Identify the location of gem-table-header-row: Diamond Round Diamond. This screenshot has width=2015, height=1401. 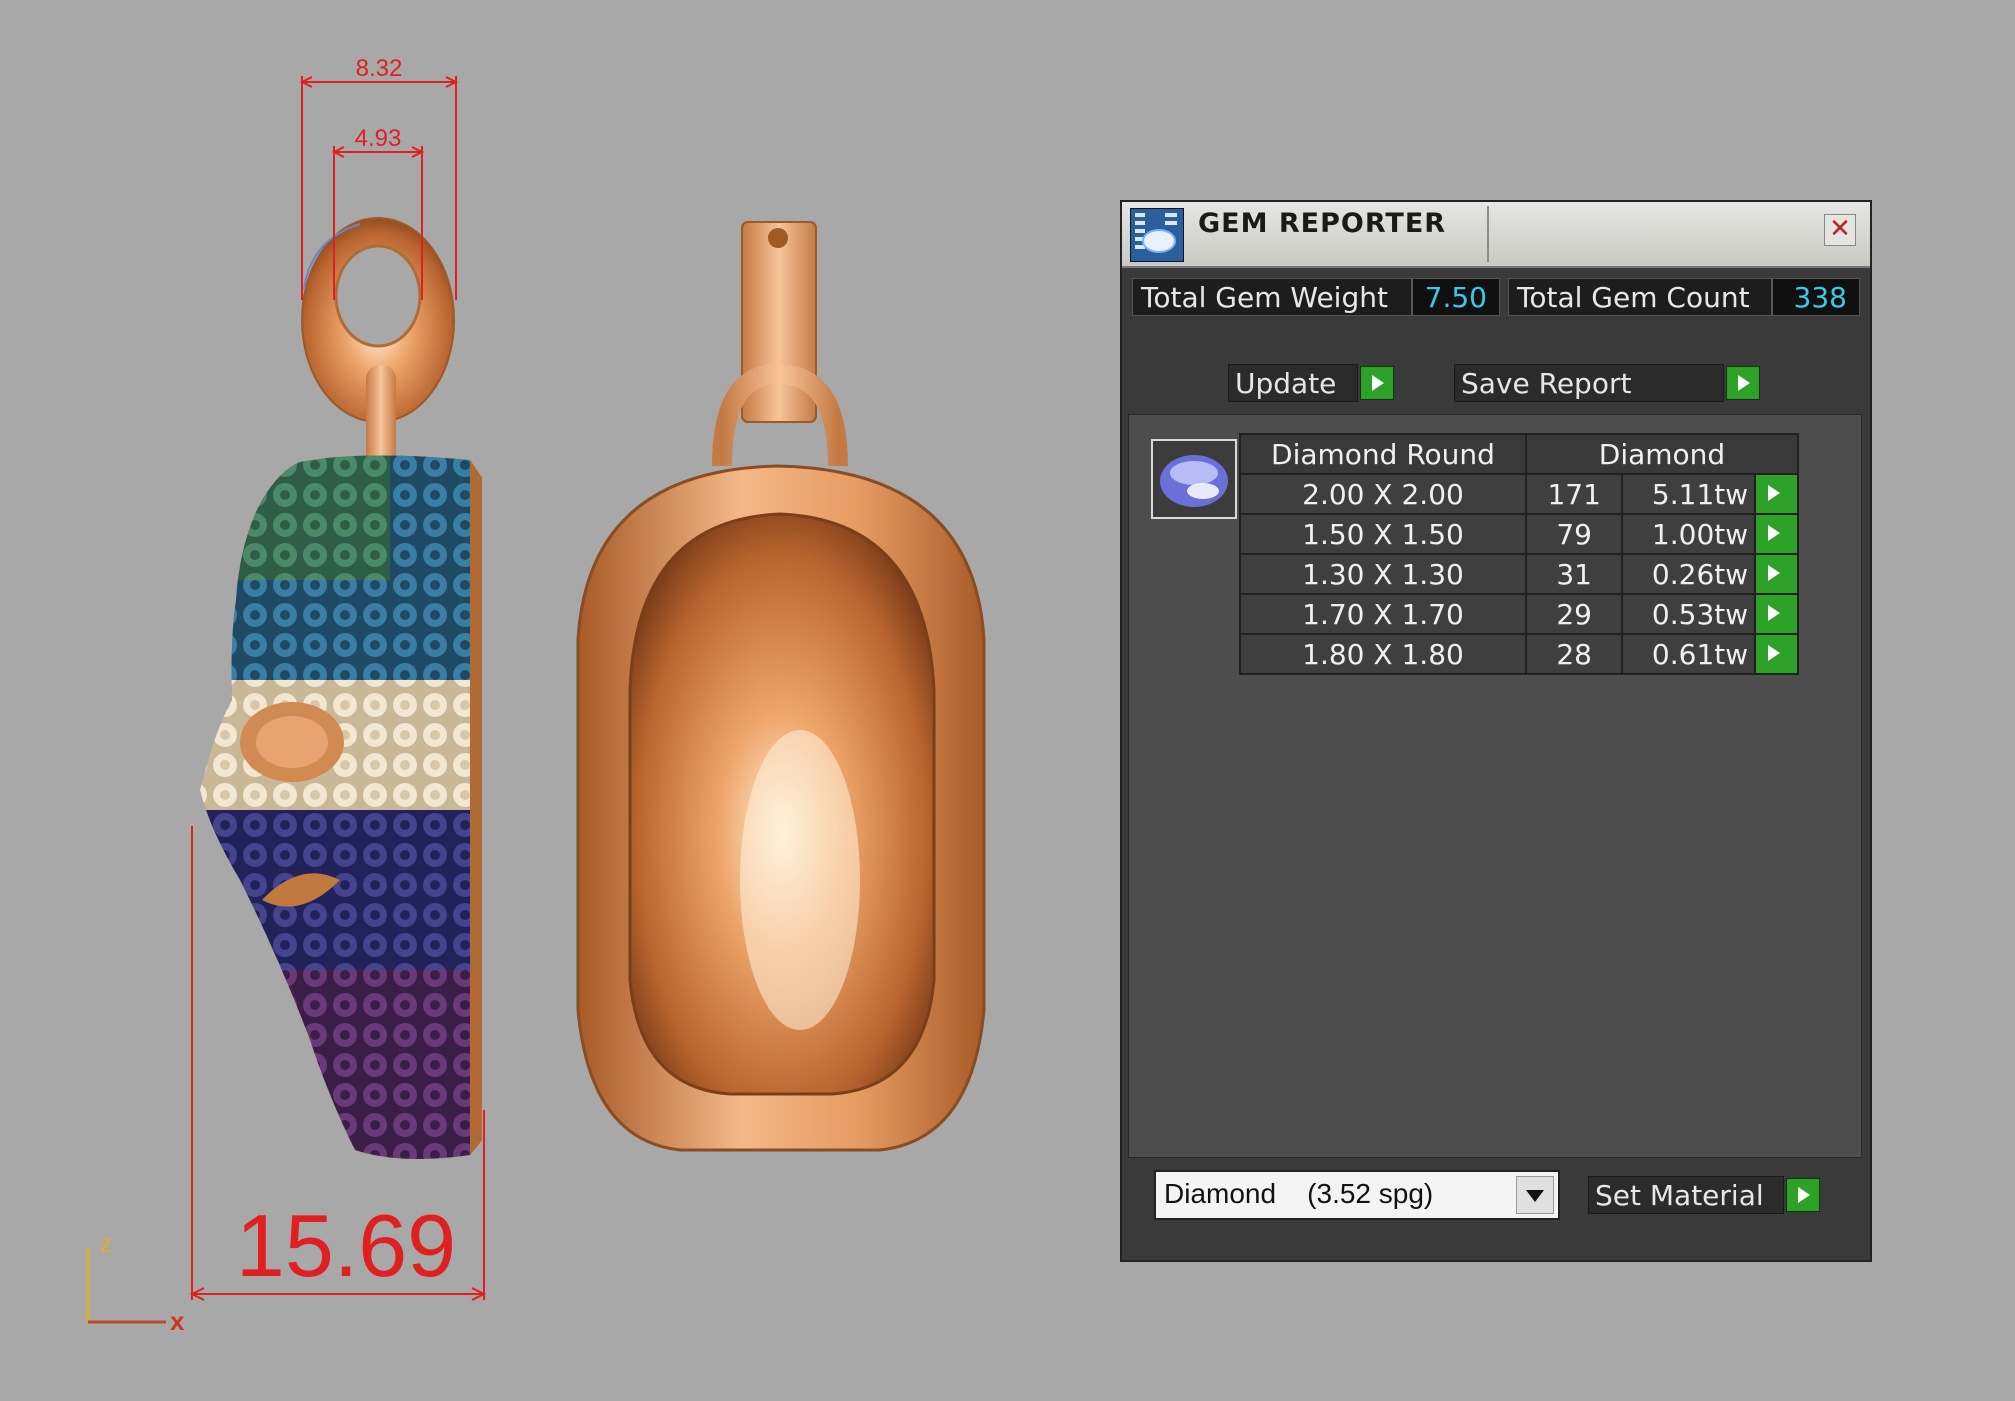
(1519, 454).